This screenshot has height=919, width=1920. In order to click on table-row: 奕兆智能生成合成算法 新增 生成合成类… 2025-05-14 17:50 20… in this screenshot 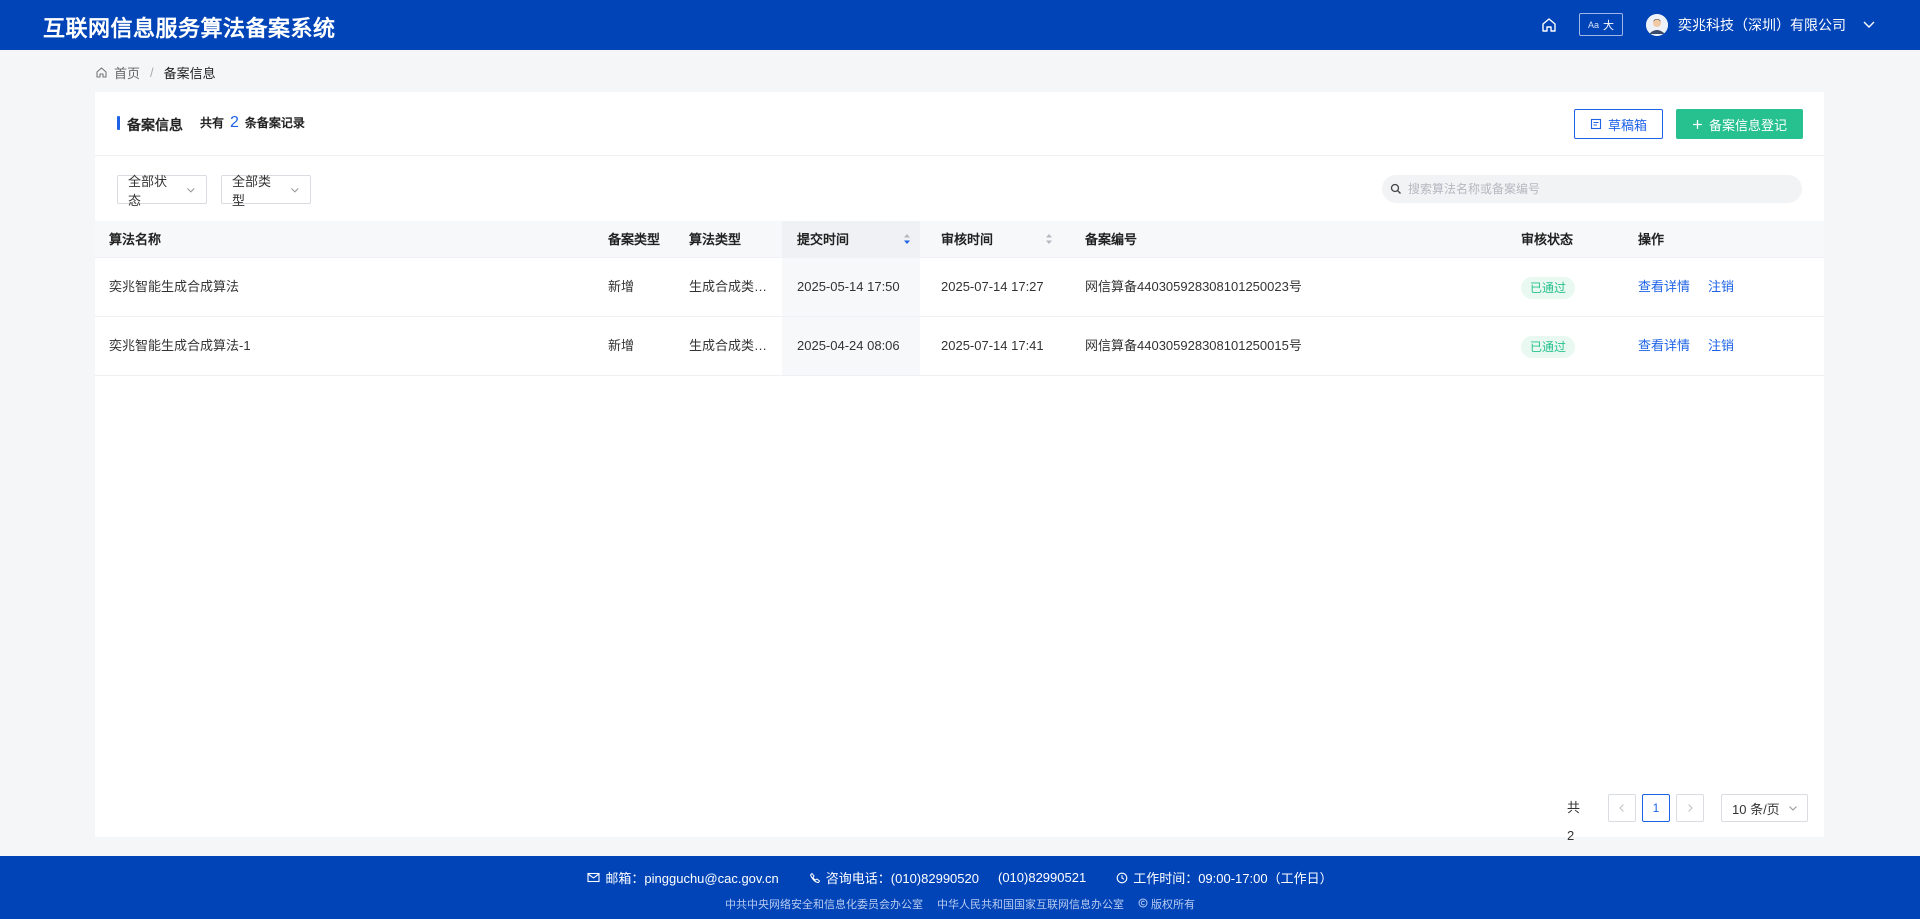, I will do `click(959, 287)`.